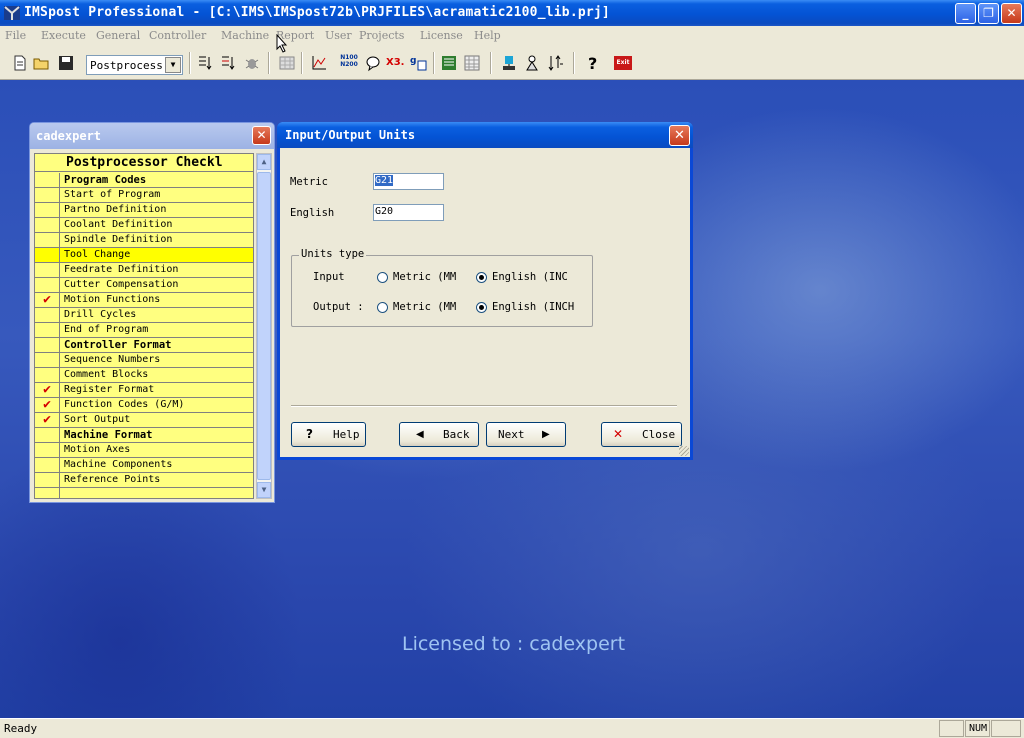 Image resolution: width=1024 pixels, height=738 pixels. I want to click on sequence-number-label-bottom: N200, so click(349, 64).